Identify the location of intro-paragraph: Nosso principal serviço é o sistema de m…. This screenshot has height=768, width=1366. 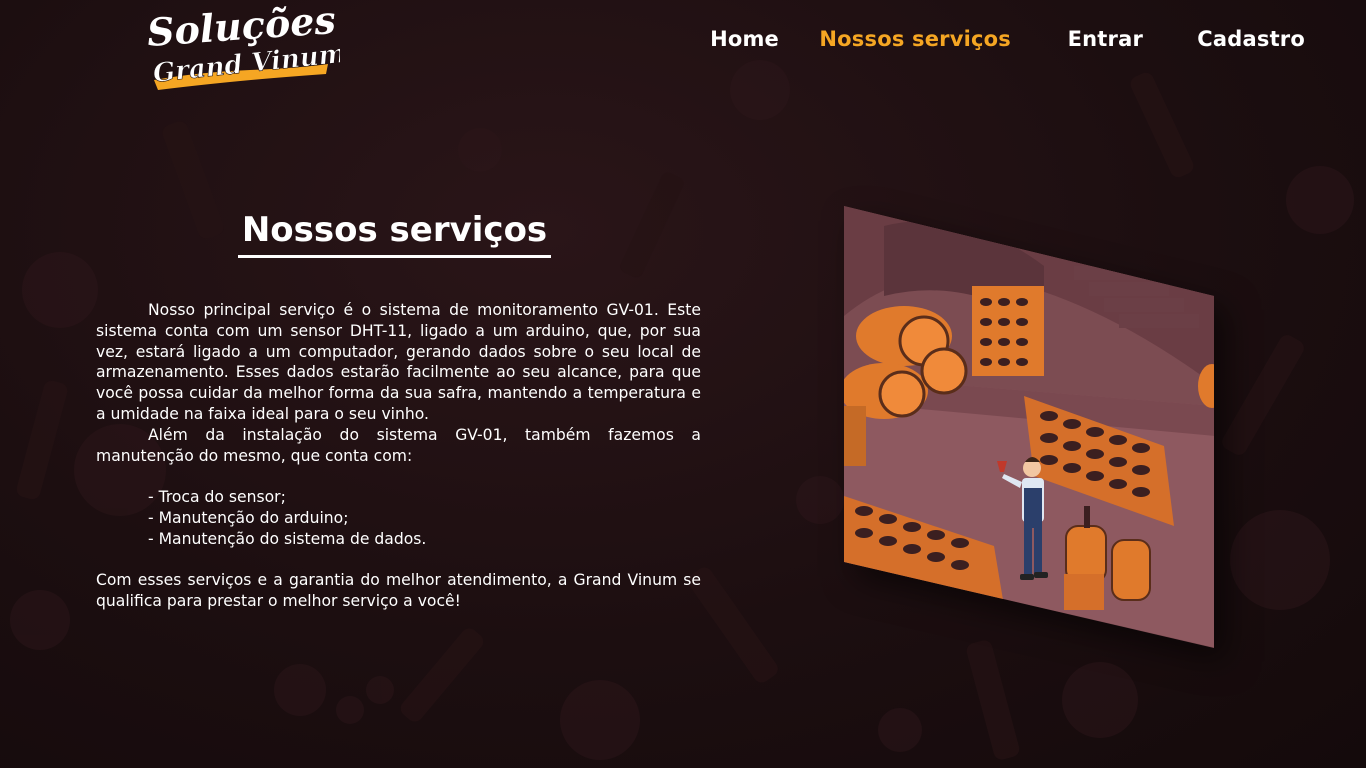
(398, 362).